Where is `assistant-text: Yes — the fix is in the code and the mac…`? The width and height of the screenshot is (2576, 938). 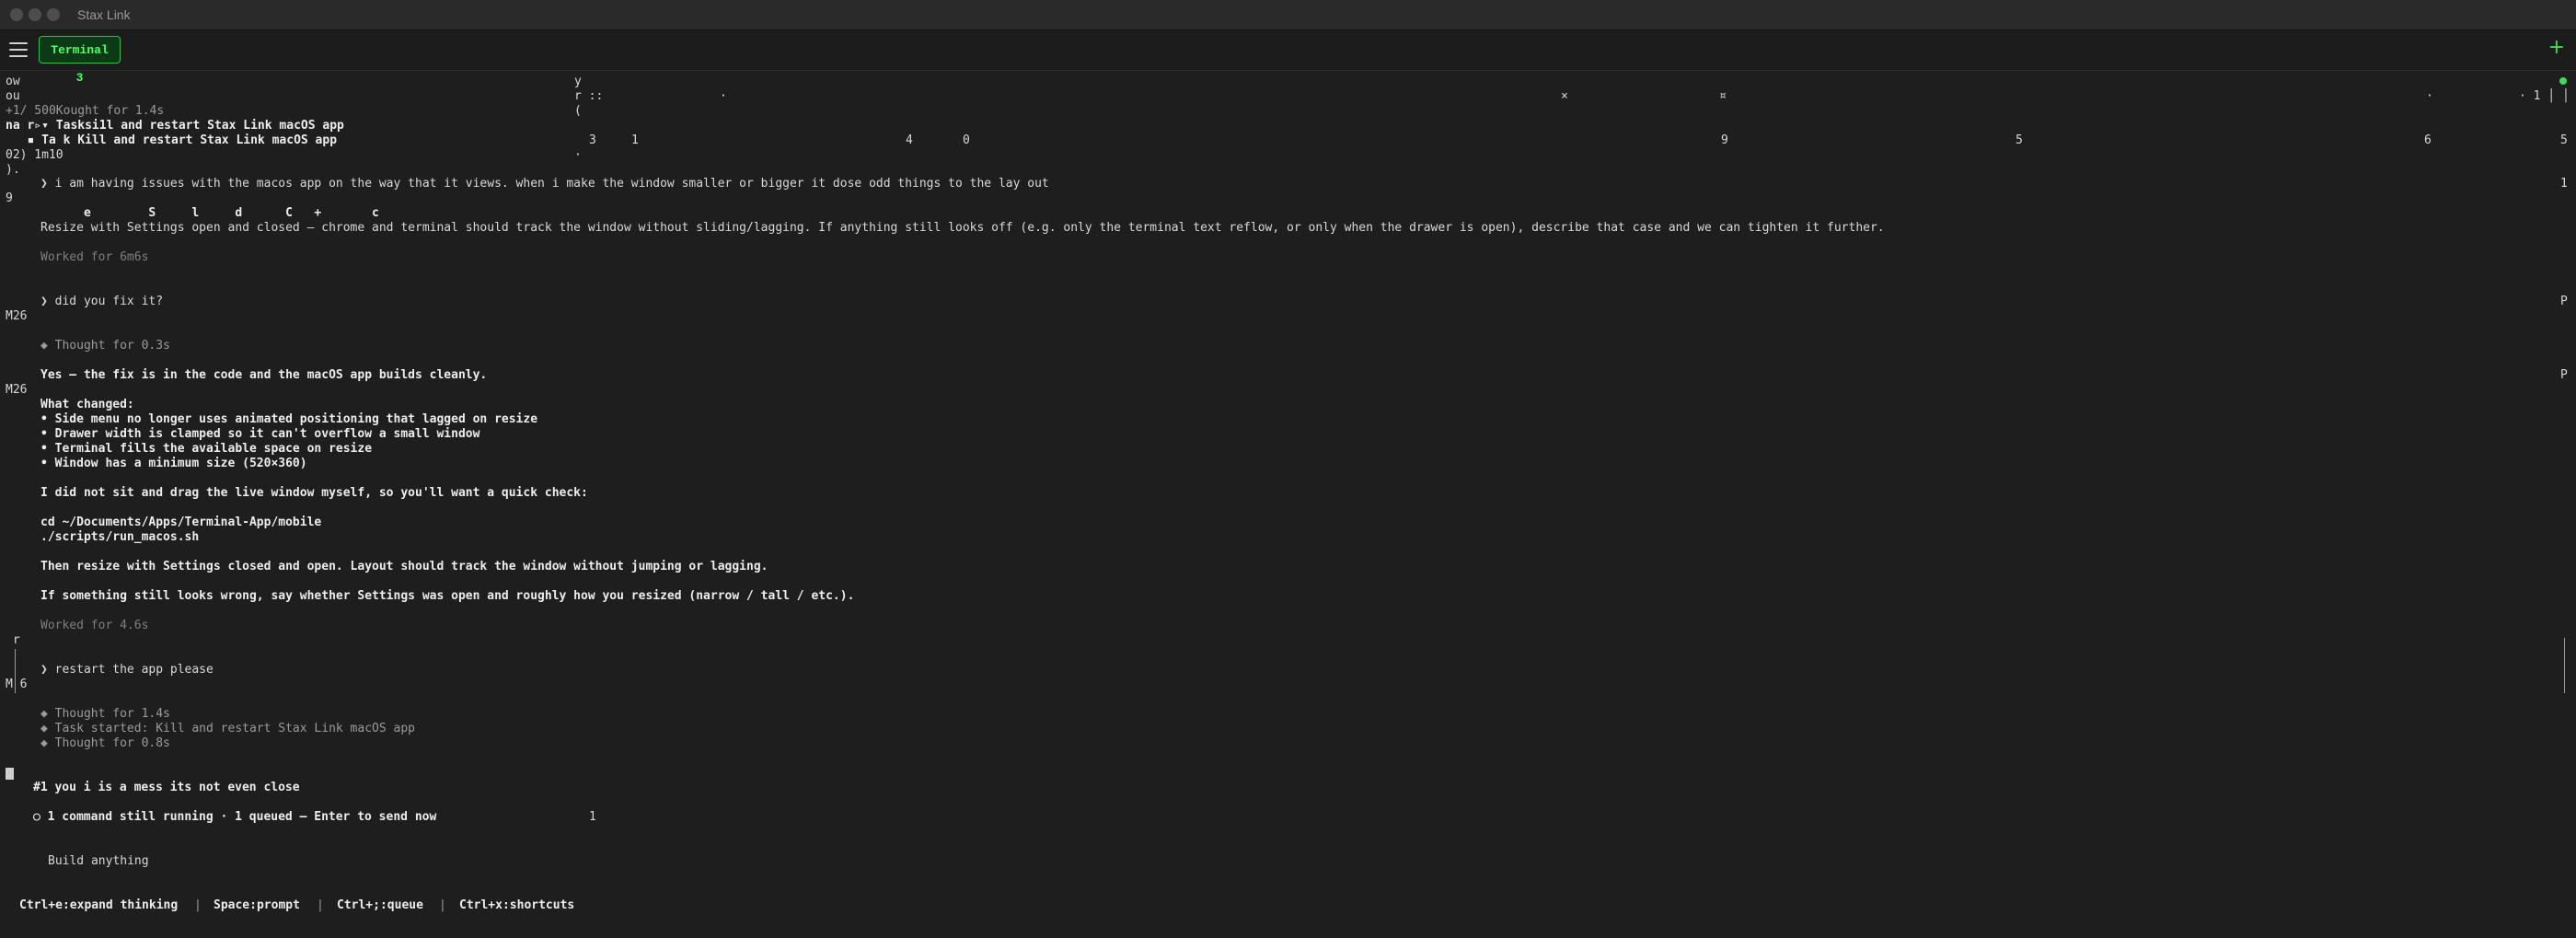
assistant-text: Yes — the fix is in the code and the mac… is located at coordinates (264, 375).